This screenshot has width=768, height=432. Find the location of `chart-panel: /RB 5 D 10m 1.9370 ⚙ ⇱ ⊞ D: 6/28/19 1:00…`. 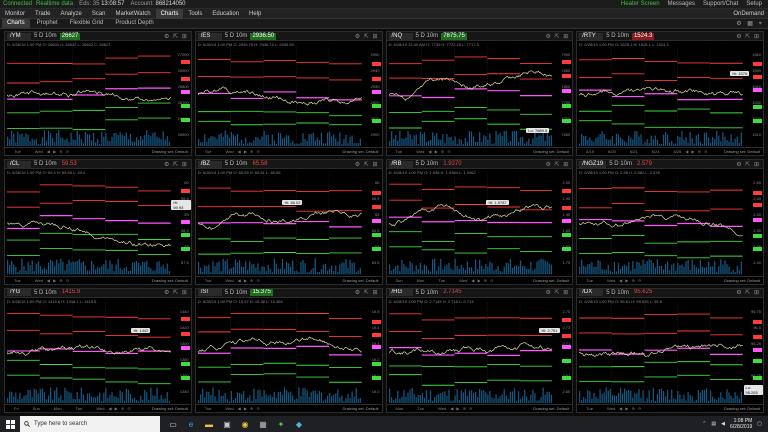

chart-panel: /RB 5 D 10m 1.9370 ⚙ ⇱ ⊞ D: 6/28/19 1:00… is located at coordinates (479, 222).